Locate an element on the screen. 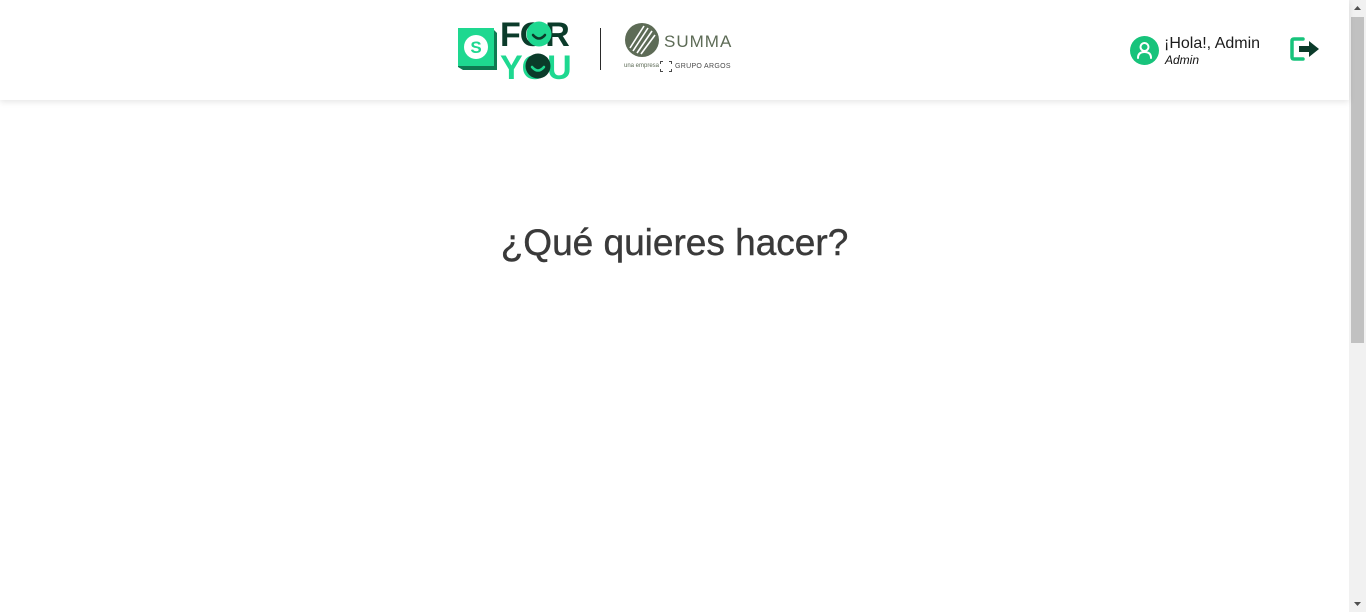 The height and width of the screenshot is (612, 1366). logout-button is located at coordinates (1305, 49).